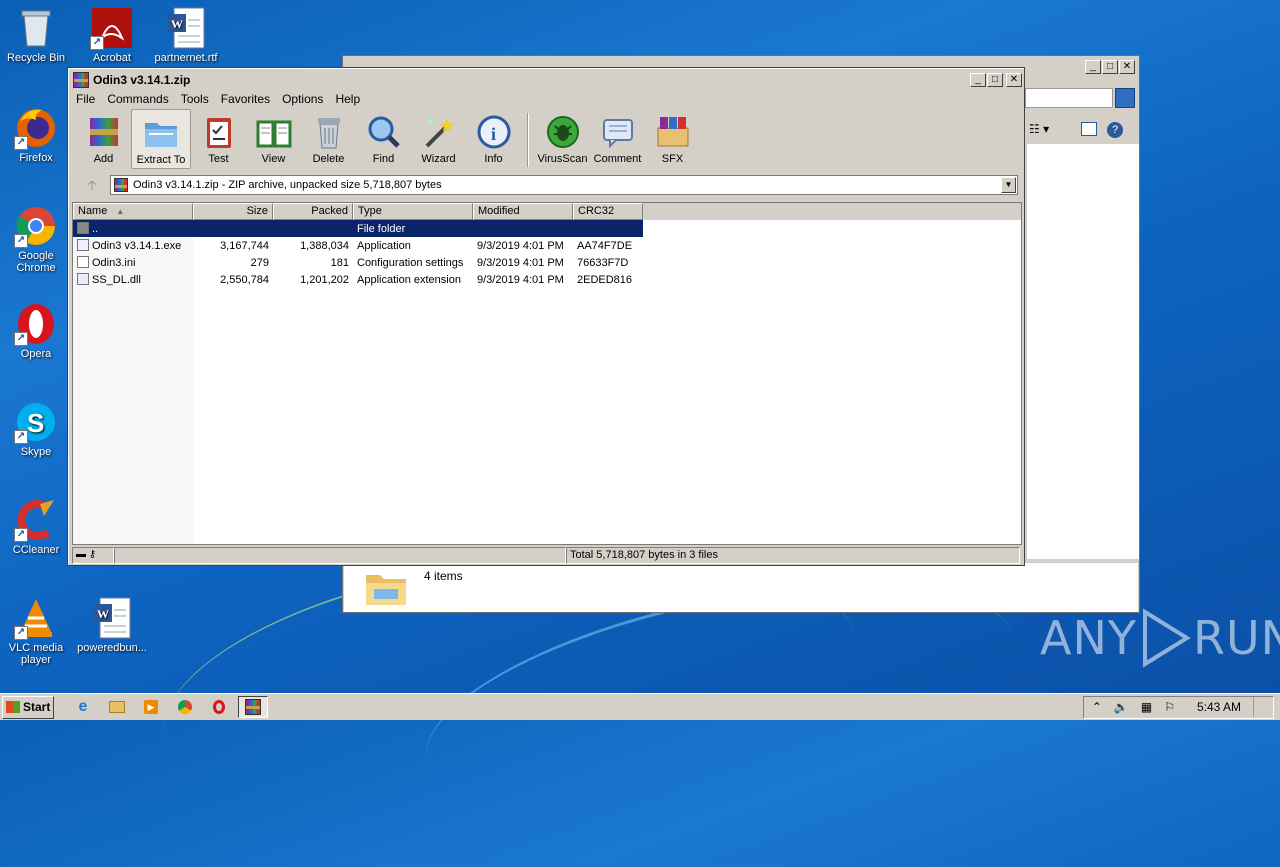  What do you see at coordinates (1115, 130) in the screenshot?
I see `help-icon: ?` at bounding box center [1115, 130].